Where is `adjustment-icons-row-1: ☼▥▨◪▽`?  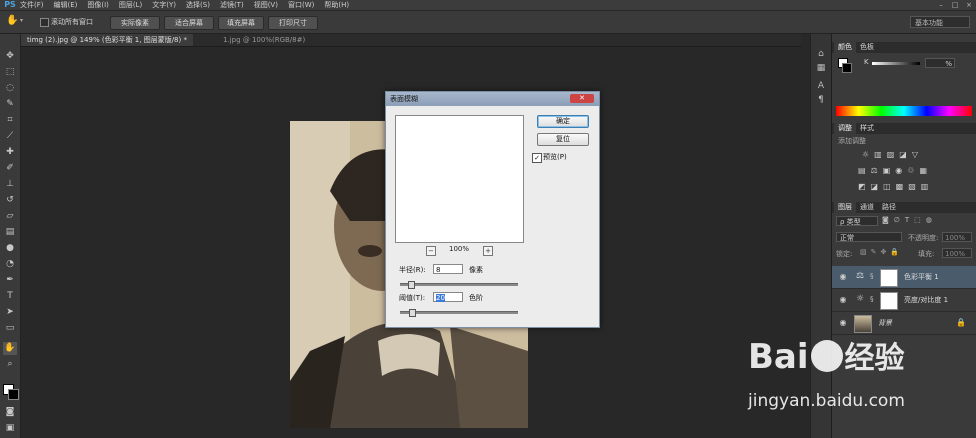
adjustment-icons-row-1: ☼▥▨◪▽ is located at coordinates (912, 154).